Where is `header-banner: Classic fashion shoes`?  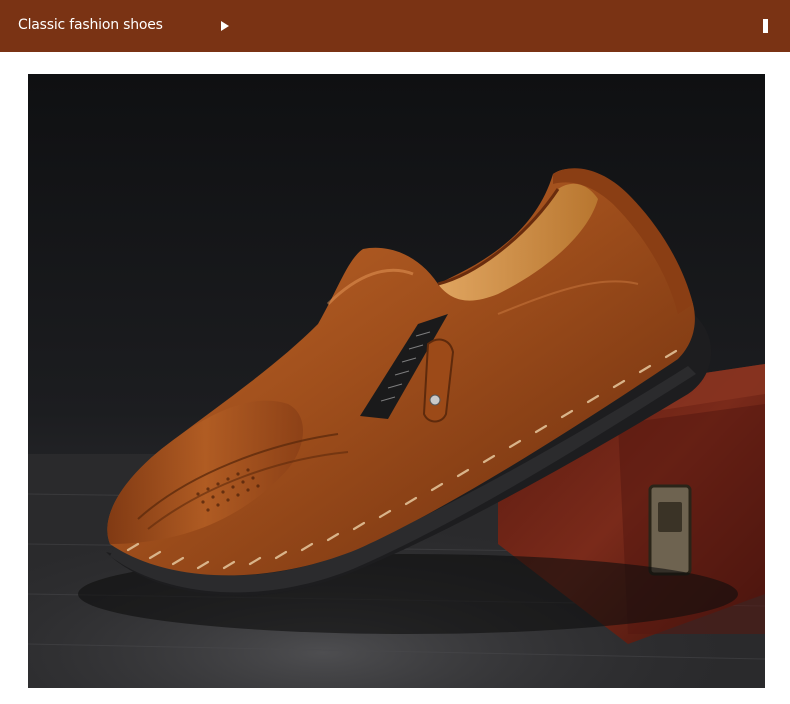 header-banner: Classic fashion shoes is located at coordinates (395, 26).